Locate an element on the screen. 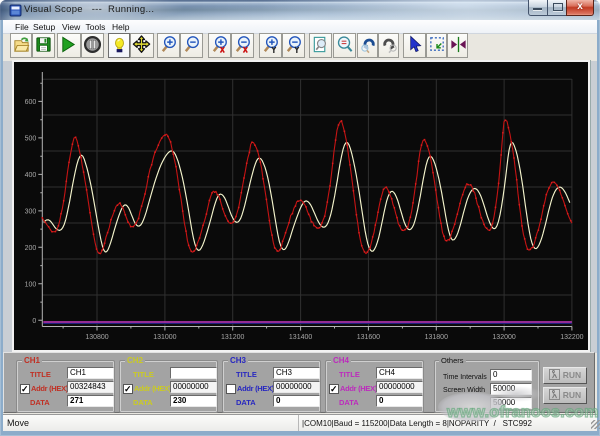 This screenshot has width=600, height=436. svg-text: 131000 is located at coordinates (164, 337).